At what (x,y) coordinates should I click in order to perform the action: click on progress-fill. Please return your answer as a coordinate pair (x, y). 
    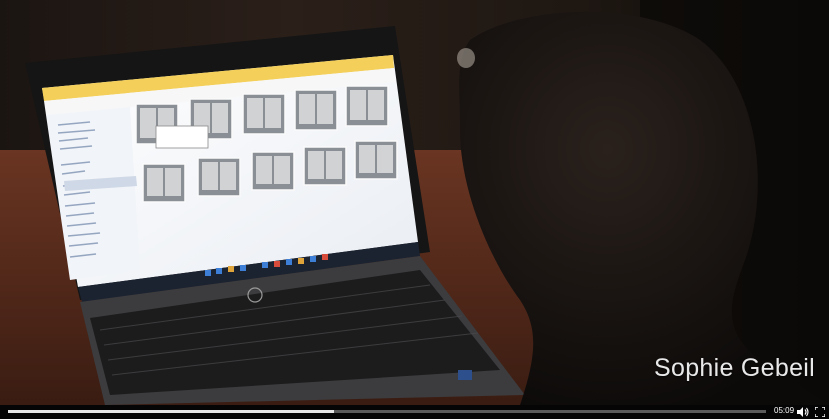
    Looking at the image, I should click on (171, 411).